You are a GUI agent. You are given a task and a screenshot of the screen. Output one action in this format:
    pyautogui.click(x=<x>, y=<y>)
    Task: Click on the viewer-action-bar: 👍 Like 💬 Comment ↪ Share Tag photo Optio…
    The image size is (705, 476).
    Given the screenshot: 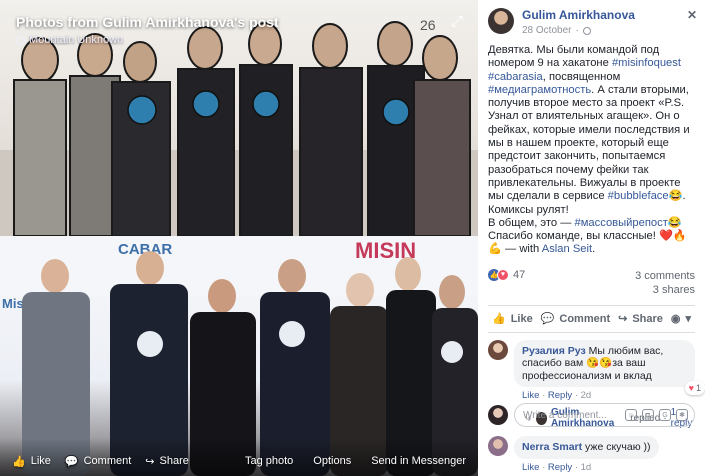 What is the action you would take?
    pyautogui.click(x=239, y=457)
    